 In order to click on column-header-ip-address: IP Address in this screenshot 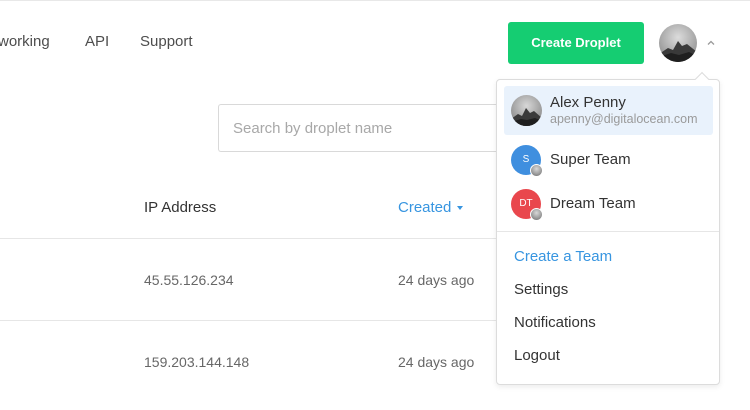, I will do `click(180, 208)`.